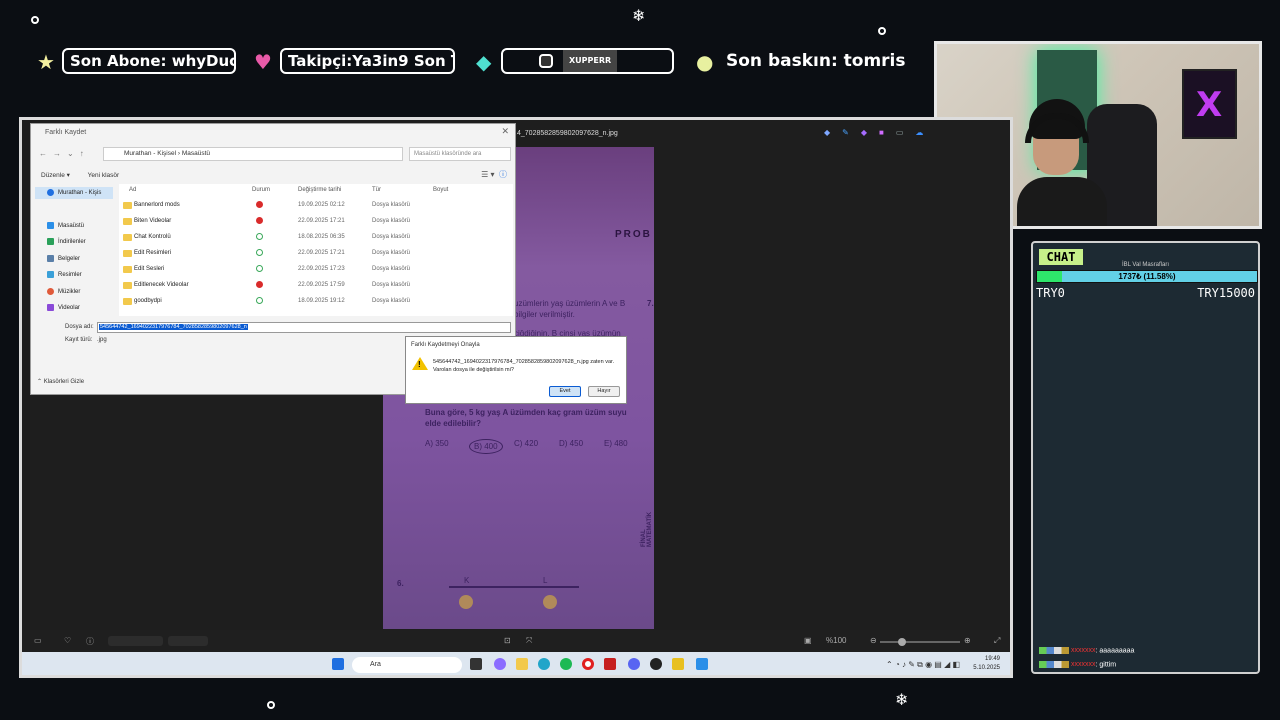  What do you see at coordinates (445, 345) in the screenshot?
I see `confirm-title: Farklı Kaydetmeyi Onayla` at bounding box center [445, 345].